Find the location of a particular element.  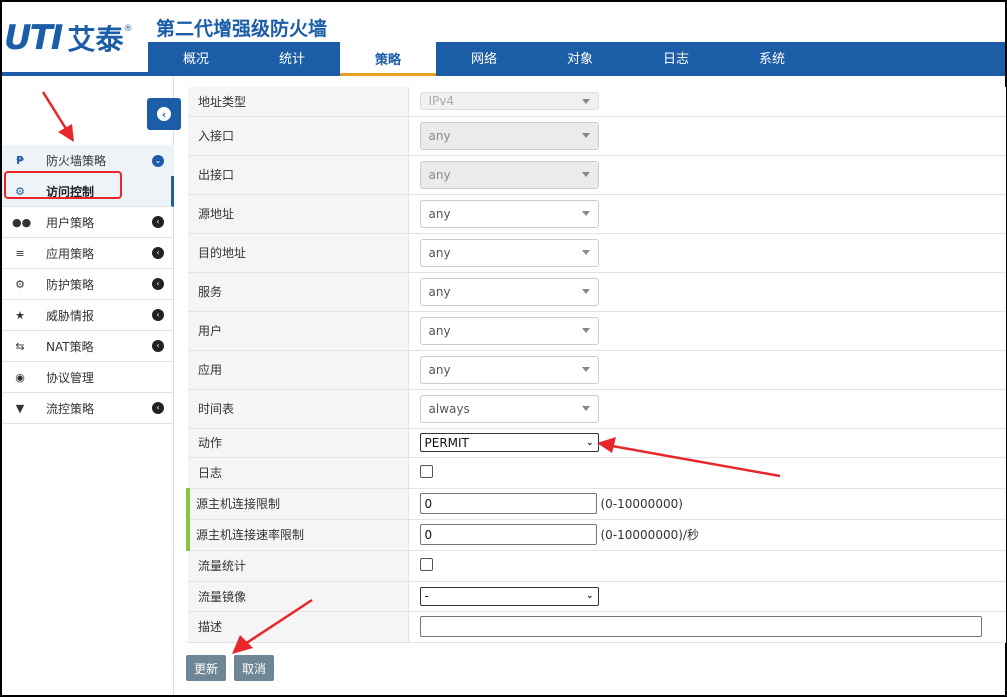

action-select: PERMIT ⌄ is located at coordinates (509, 442).